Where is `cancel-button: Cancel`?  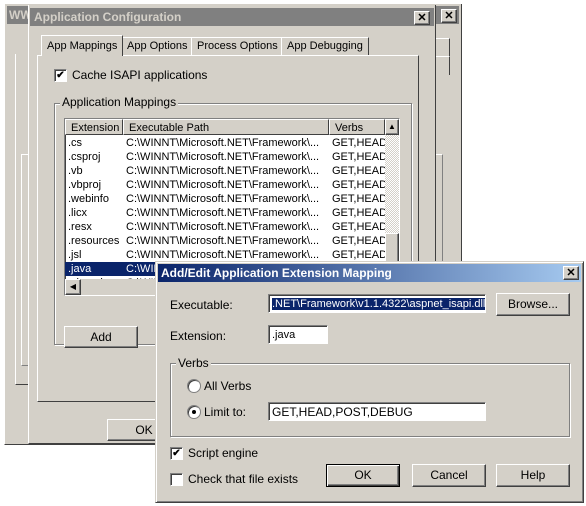
cancel-button: Cancel is located at coordinates (449, 475).